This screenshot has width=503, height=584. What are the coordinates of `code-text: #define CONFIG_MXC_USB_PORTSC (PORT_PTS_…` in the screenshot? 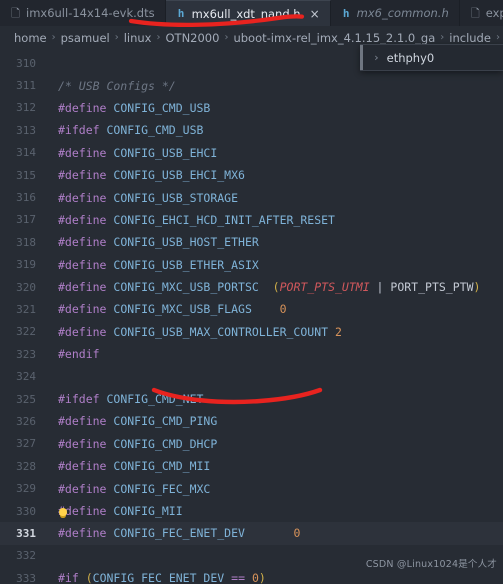 It's located at (263, 287).